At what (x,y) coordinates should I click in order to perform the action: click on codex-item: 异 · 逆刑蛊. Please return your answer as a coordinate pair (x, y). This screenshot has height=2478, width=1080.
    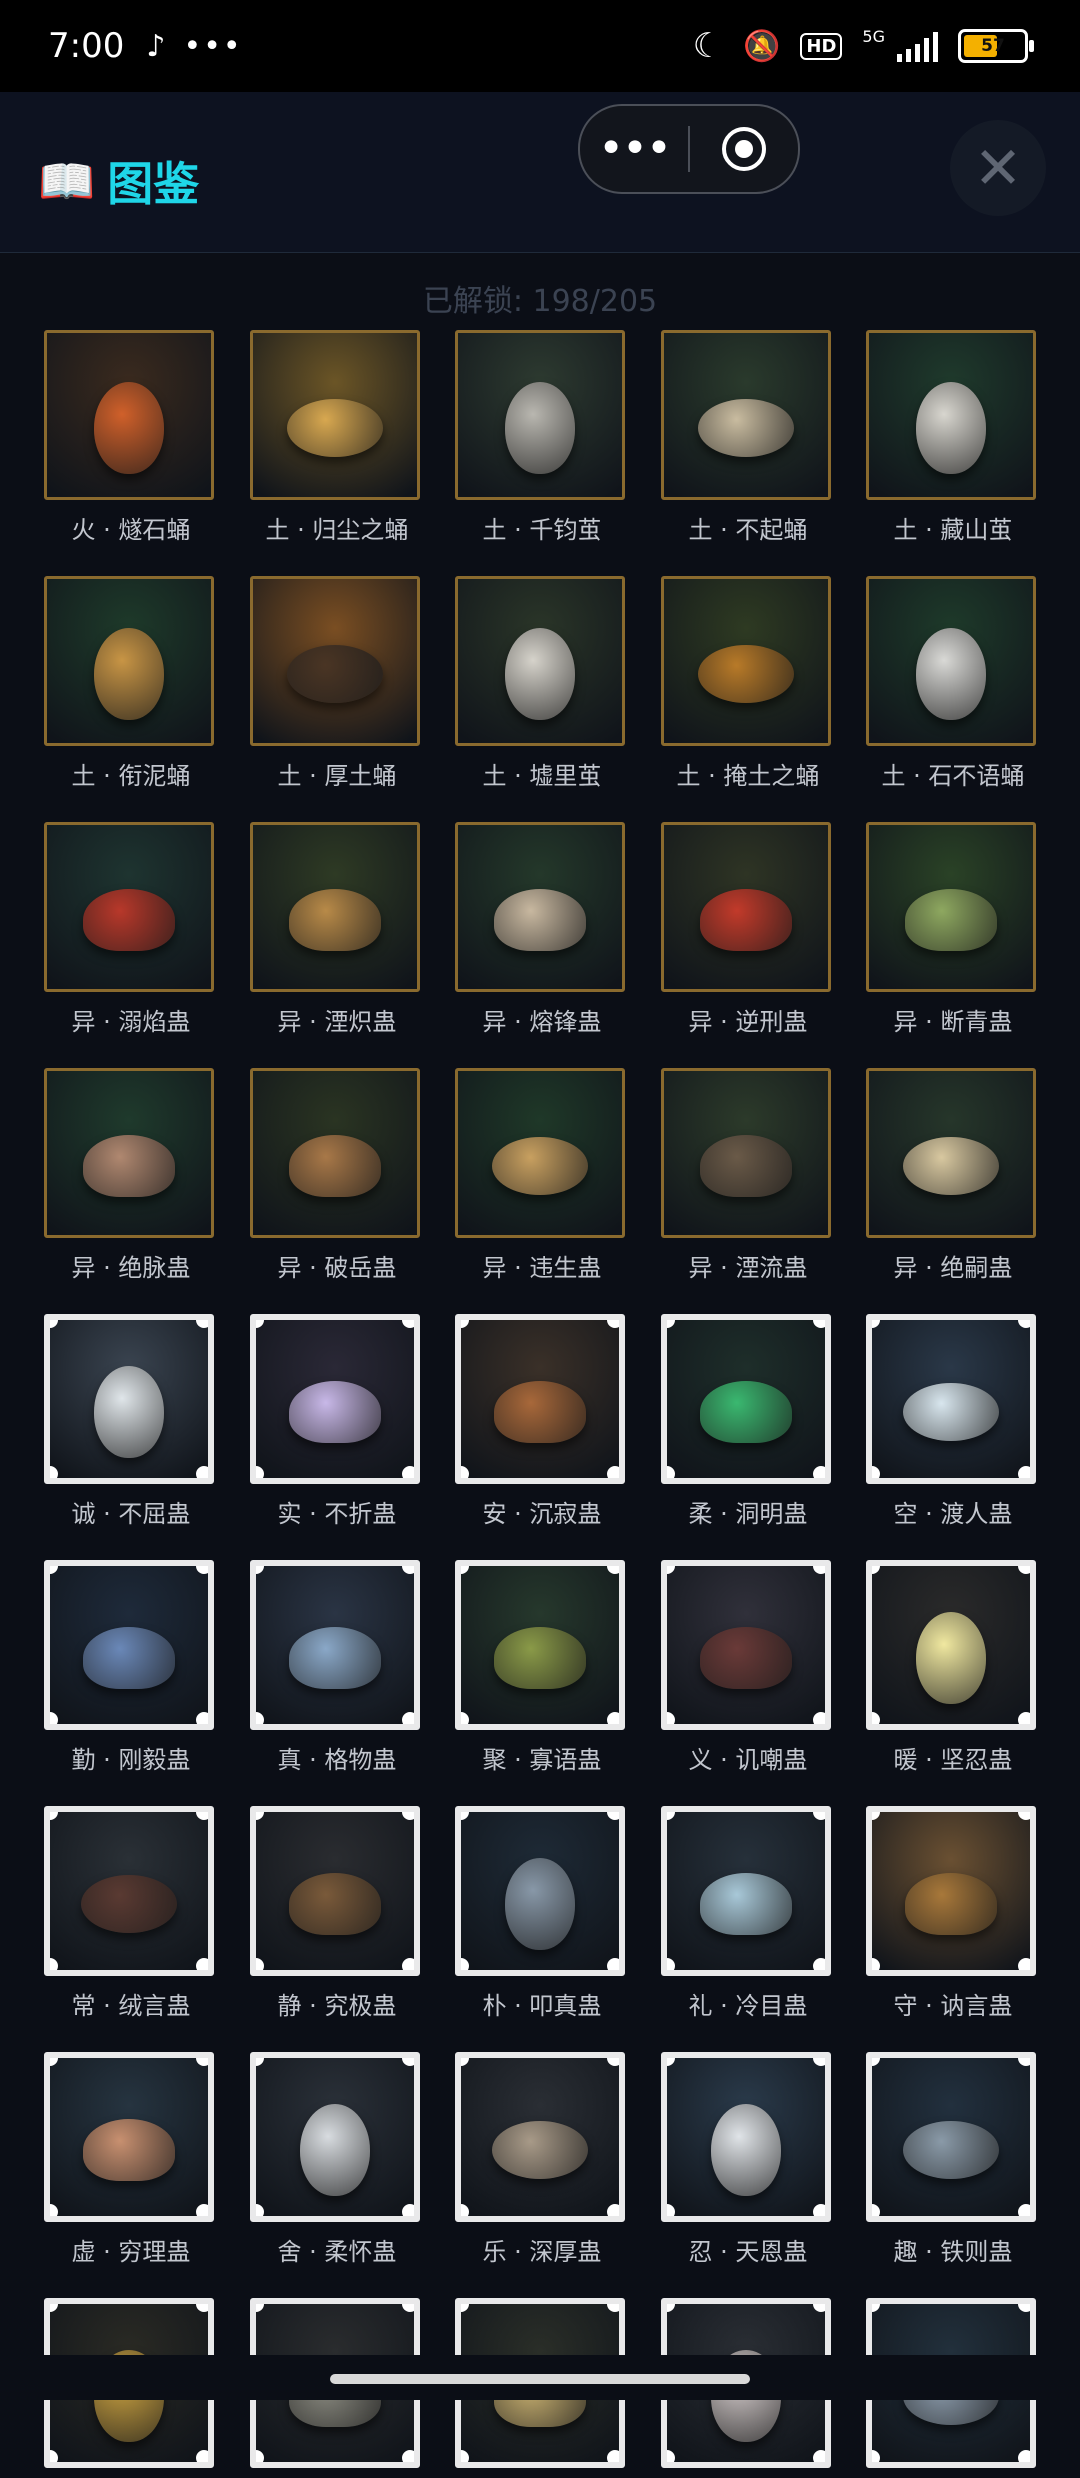
    Looking at the image, I should click on (748, 929).